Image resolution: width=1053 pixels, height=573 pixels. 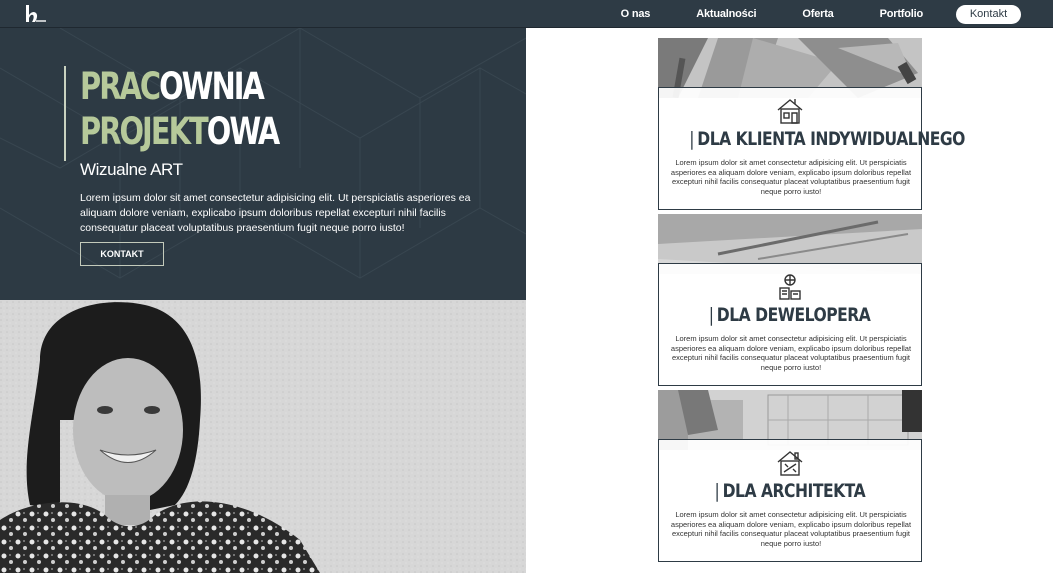 What do you see at coordinates (180, 109) in the screenshot?
I see `hero-title: PRACOWNIA PROJEKTOWA` at bounding box center [180, 109].